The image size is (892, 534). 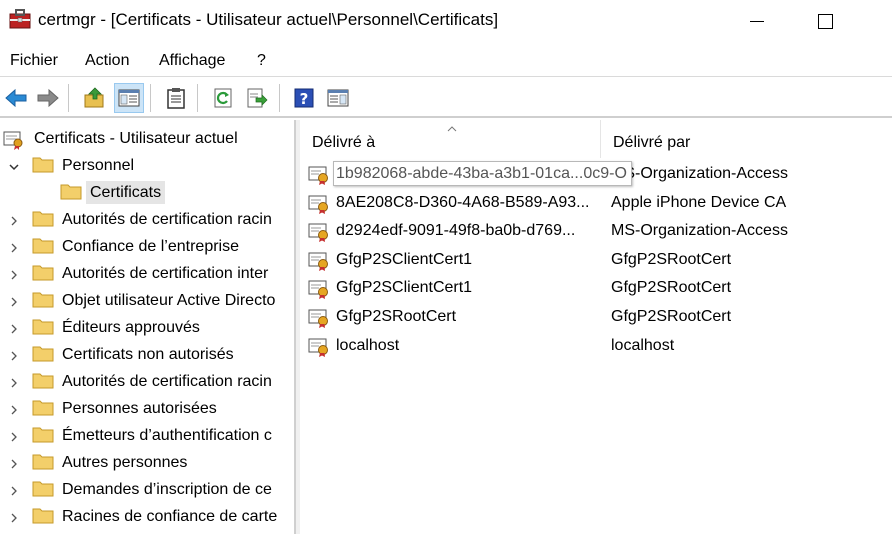 I want to click on issued-by-cell: Apple iPhone Device CA, so click(x=699, y=202).